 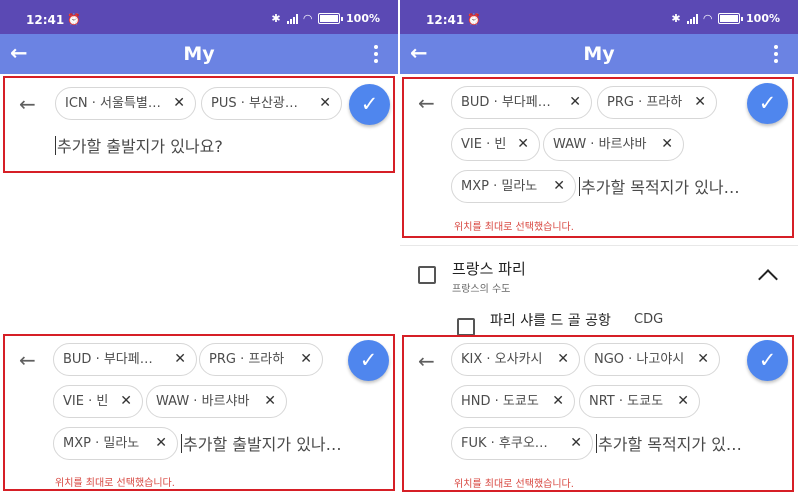 I want to click on destination-chip: KIX · 오사카시 ✕, so click(x=515, y=359).